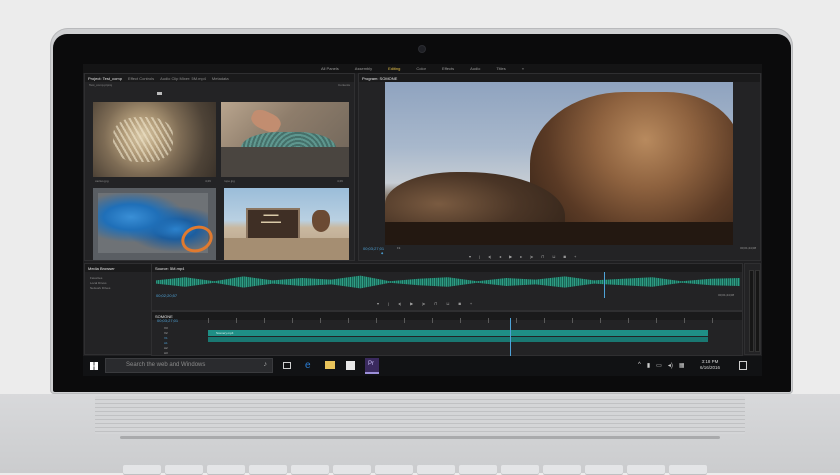  I want to click on edge-browser-icon: e, so click(308, 366).